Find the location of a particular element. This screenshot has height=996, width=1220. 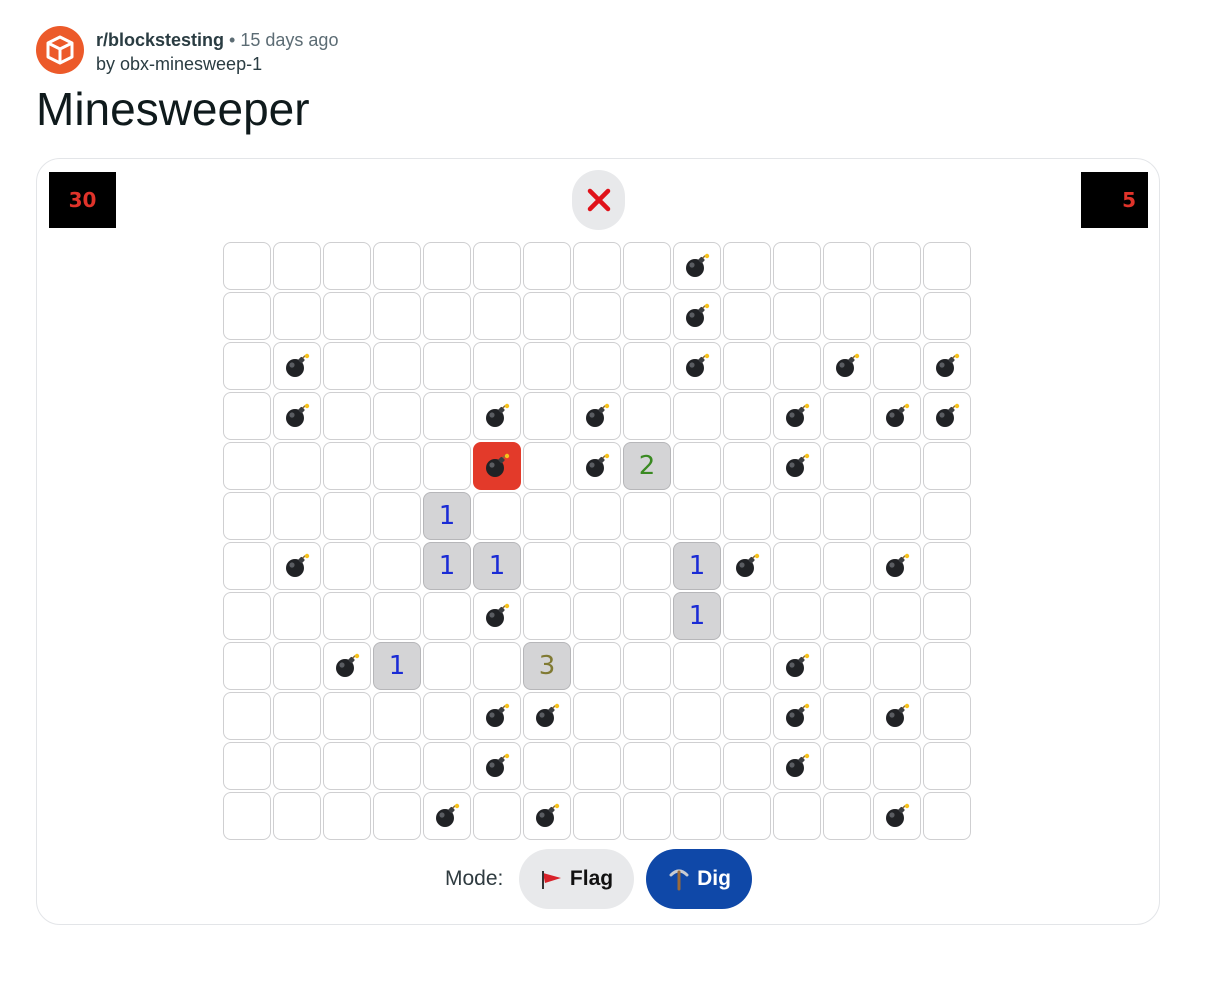

subreddit-avatar is located at coordinates (60, 50).